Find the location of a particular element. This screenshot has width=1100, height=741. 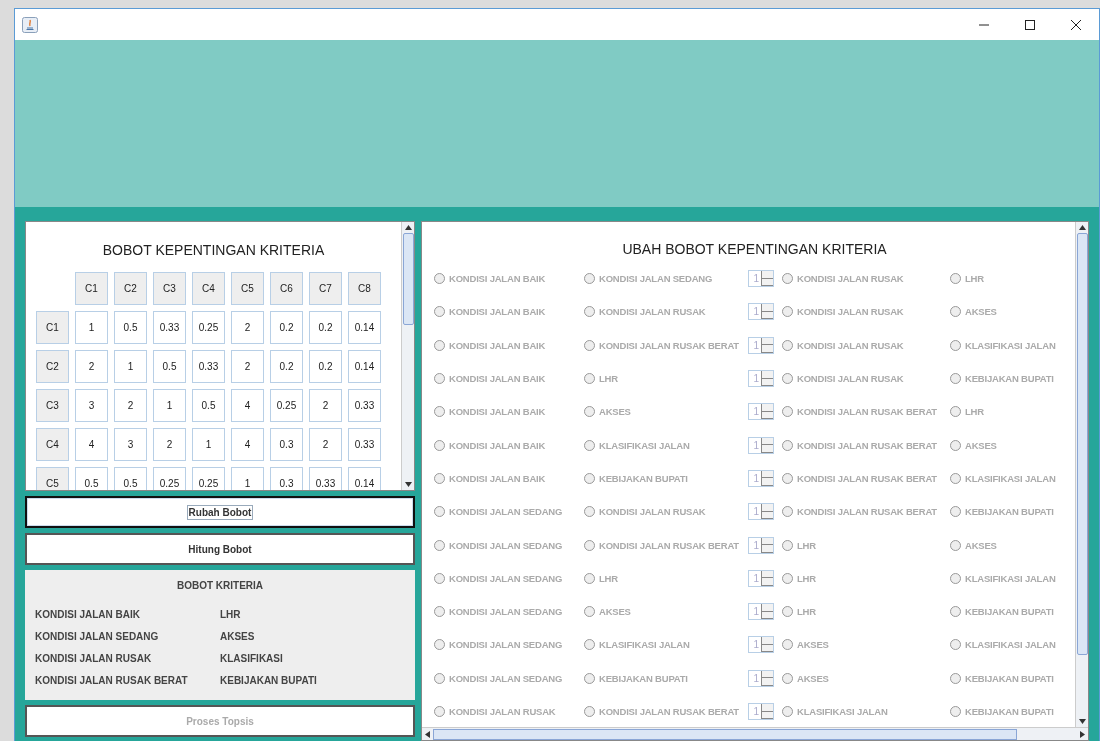

horizontal-scrollbar is located at coordinates (755, 733).